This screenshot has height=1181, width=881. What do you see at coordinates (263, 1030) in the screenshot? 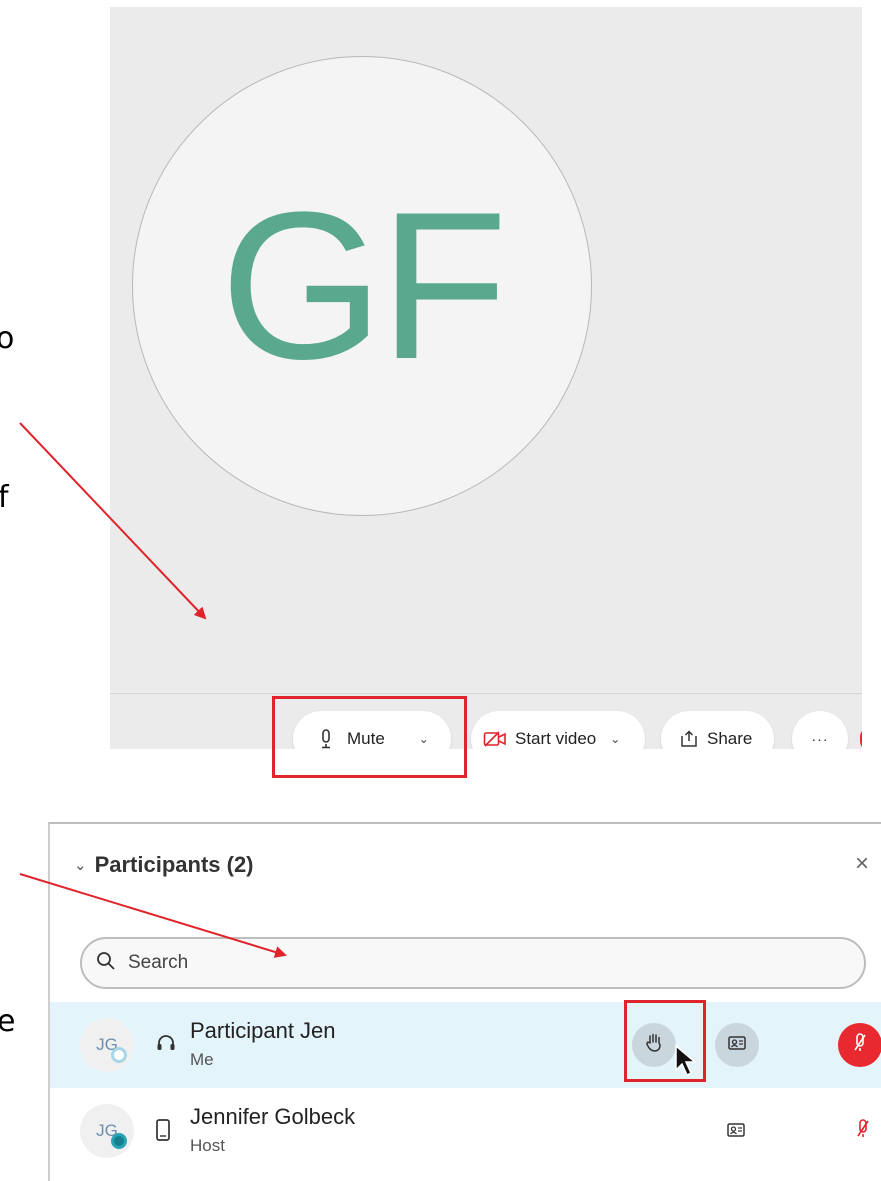
I see `participant-name: Participant Jen` at bounding box center [263, 1030].